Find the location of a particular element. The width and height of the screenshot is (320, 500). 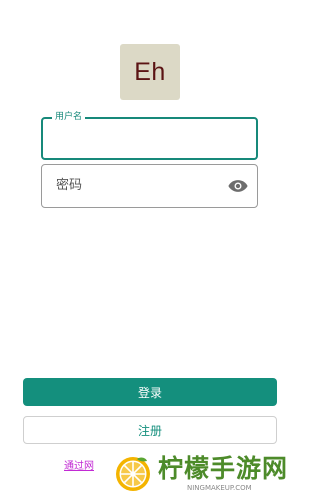

app-logo: Eh is located at coordinates (150, 72).